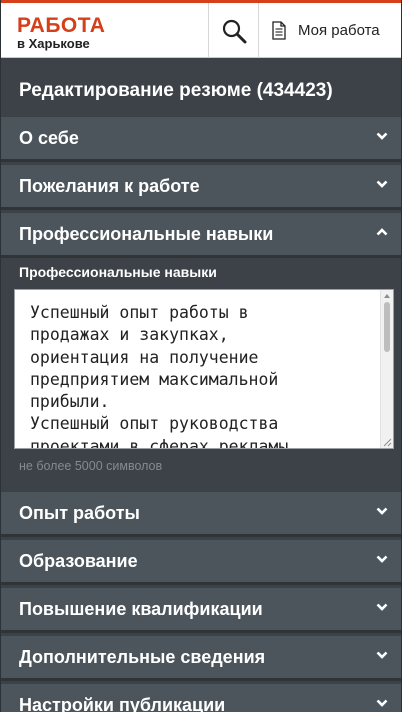 Image resolution: width=402 pixels, height=712 pixels. I want to click on document-icon, so click(279, 30).